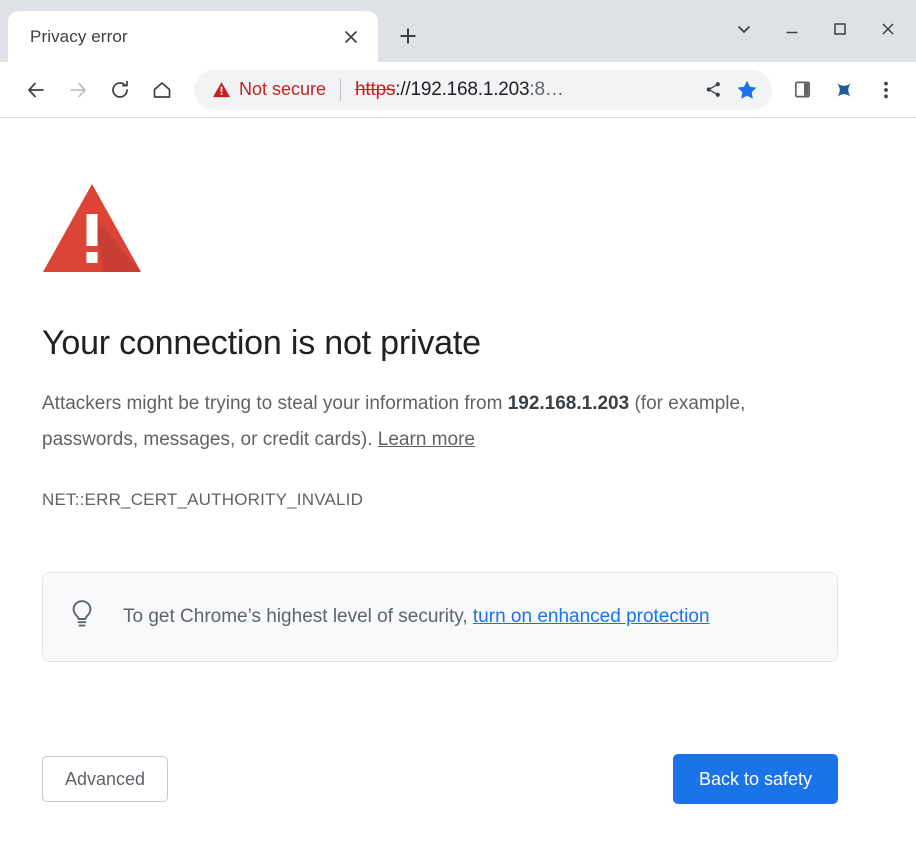 This screenshot has width=916, height=860. I want to click on back-arrow-icon, so click(36, 89).